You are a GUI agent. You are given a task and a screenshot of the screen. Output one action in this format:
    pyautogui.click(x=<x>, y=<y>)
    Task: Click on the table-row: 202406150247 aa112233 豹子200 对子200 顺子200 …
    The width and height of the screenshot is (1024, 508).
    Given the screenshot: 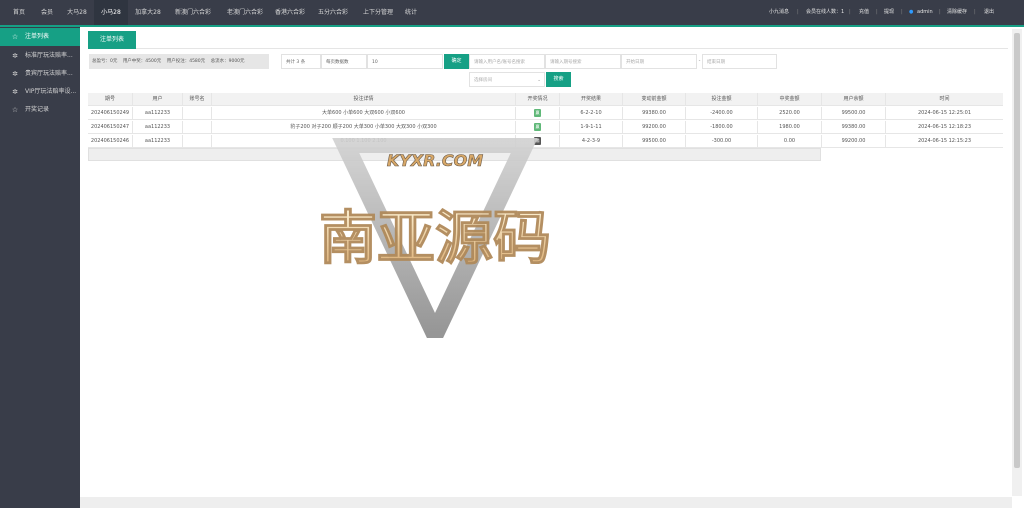 What is the action you would take?
    pyautogui.click(x=545, y=127)
    